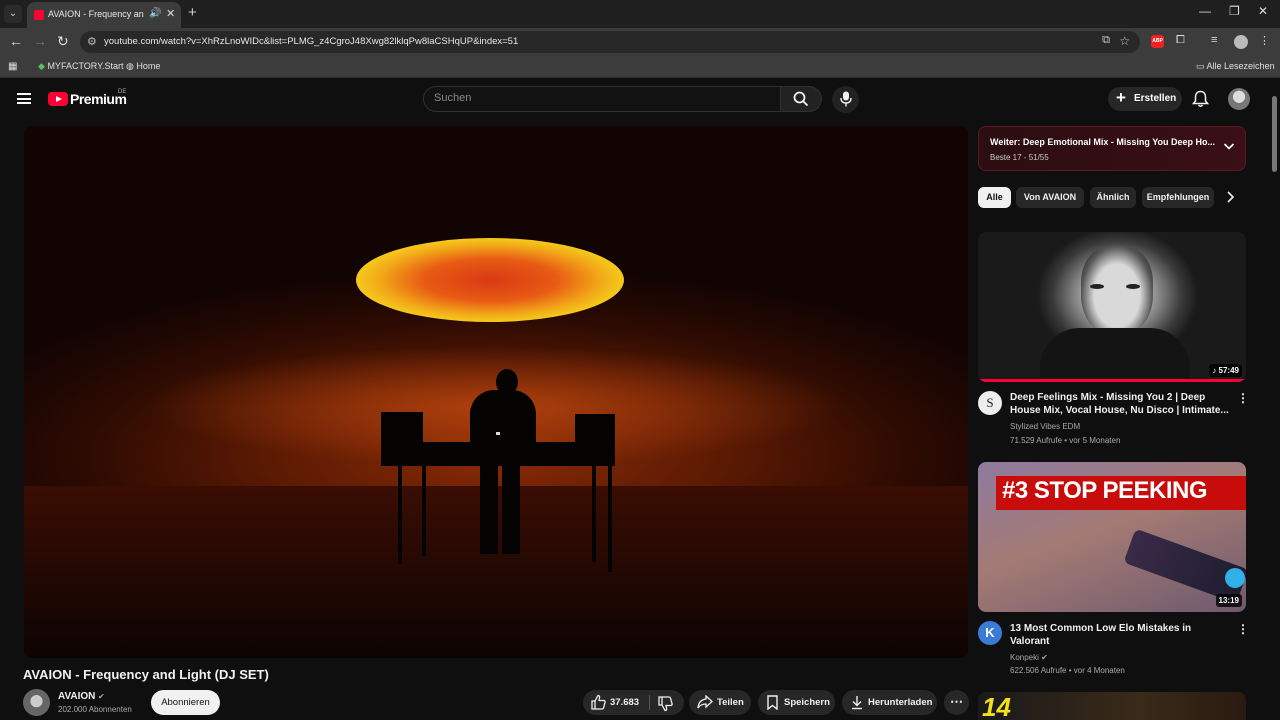 The width and height of the screenshot is (1280, 720). Describe the element at coordinates (1178, 197) in the screenshot. I see `chip-recommendations: Empfehlungen` at that location.